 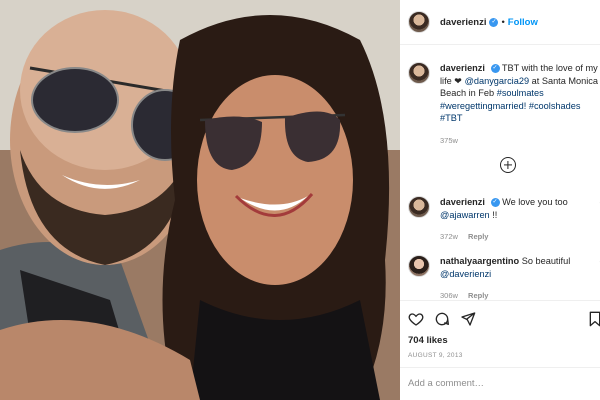 I want to click on comment-username: daverienzi, so click(x=462, y=202).